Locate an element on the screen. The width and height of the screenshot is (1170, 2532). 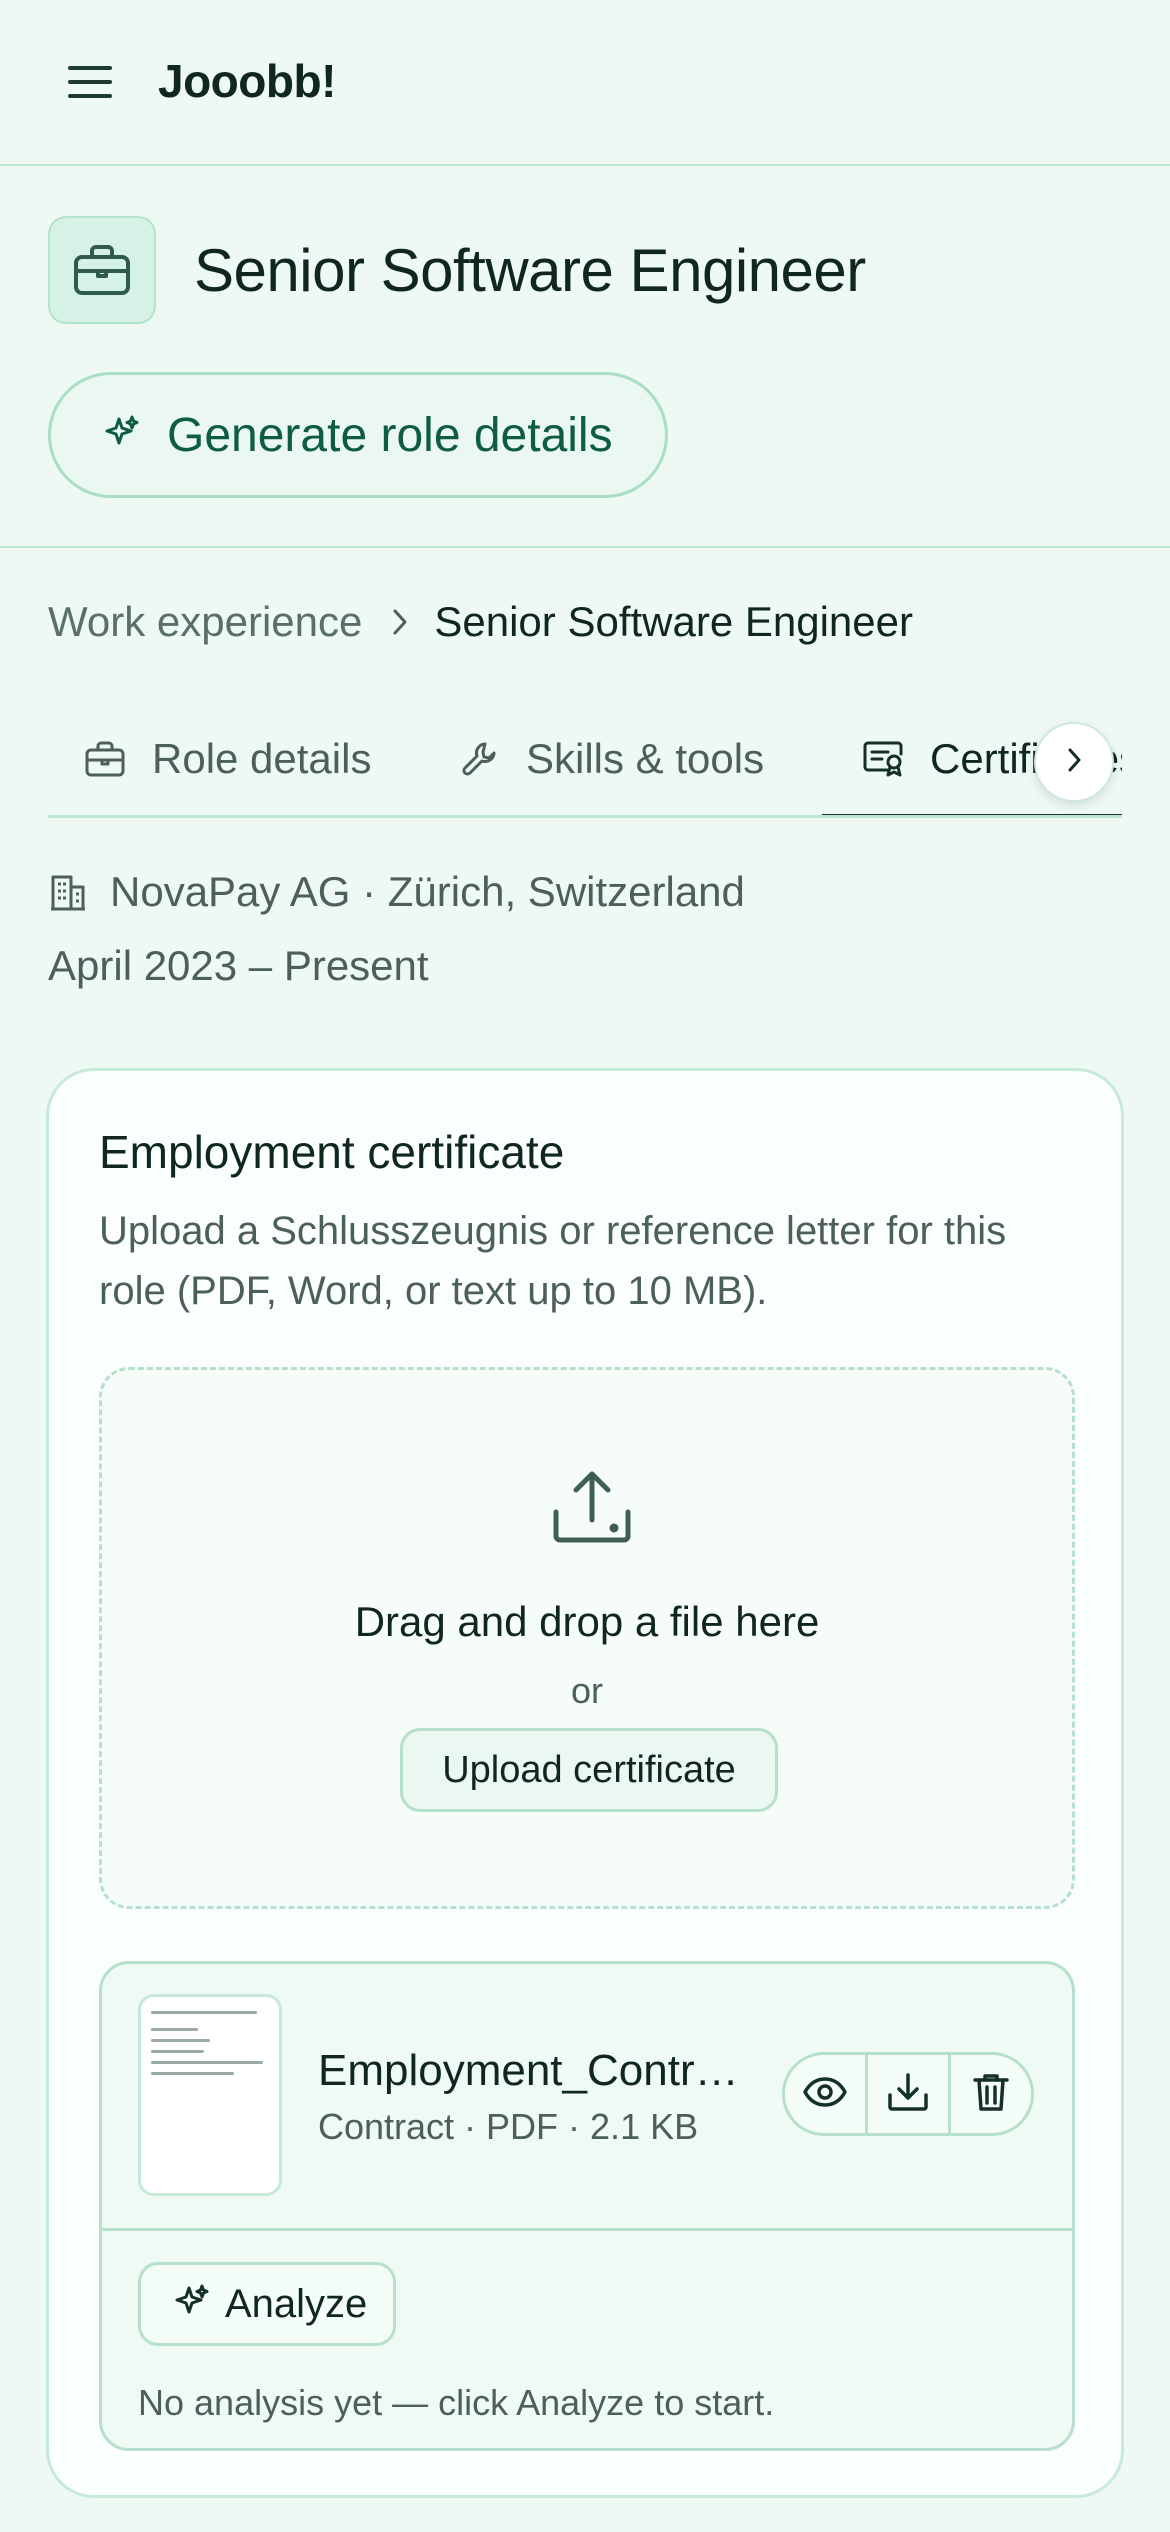
company-location: NovaPay AG · Zürich, Switzerland is located at coordinates (396, 892).